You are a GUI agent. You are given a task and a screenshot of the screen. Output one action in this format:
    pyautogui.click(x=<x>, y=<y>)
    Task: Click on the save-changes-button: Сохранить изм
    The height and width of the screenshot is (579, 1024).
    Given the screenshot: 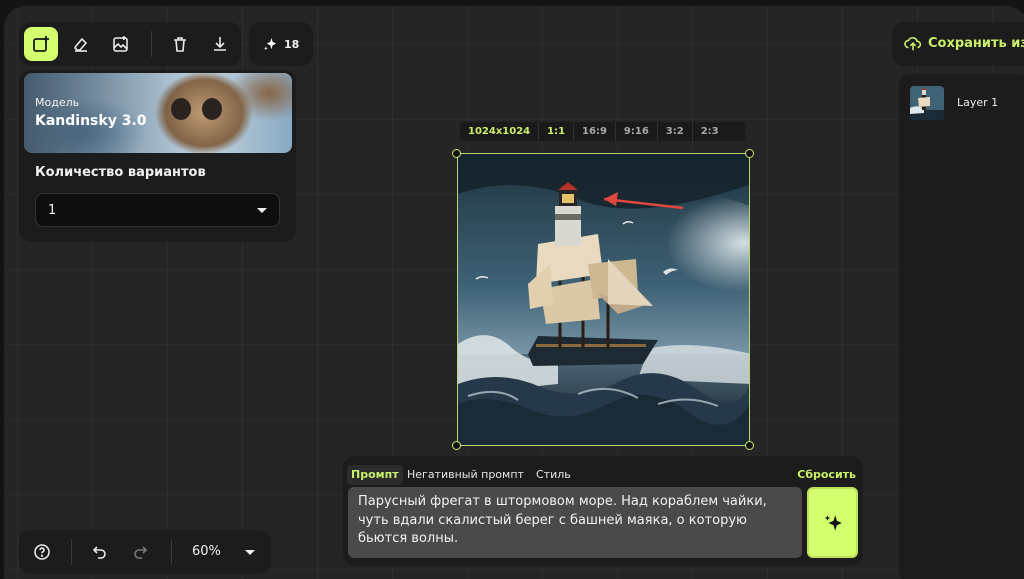 What is the action you would take?
    pyautogui.click(x=958, y=44)
    